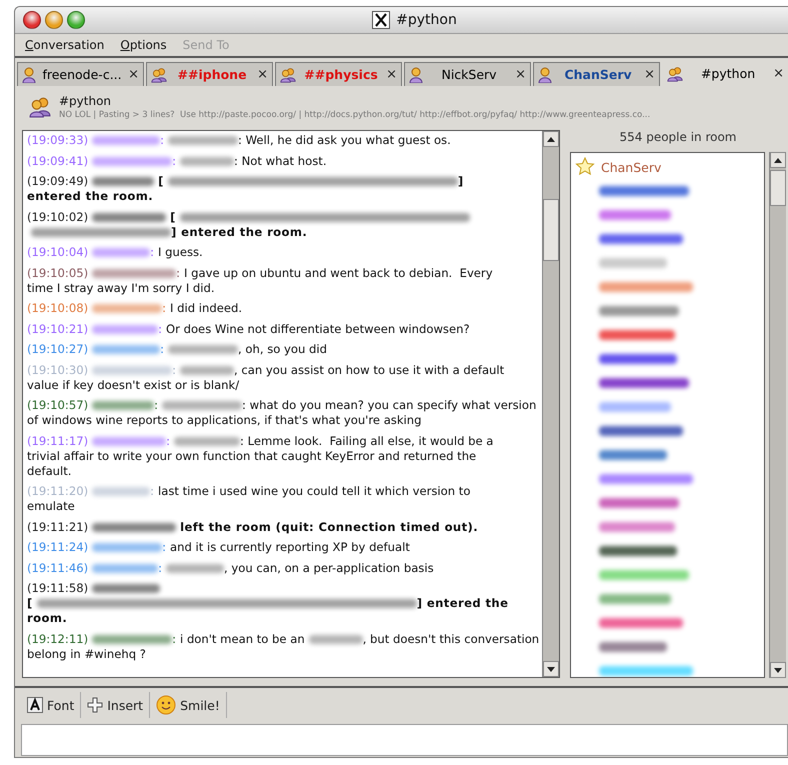 The height and width of the screenshot is (765, 788). Describe the element at coordinates (121, 287) in the screenshot. I see `message-text: time I stray away I'm sorry I did.` at that location.